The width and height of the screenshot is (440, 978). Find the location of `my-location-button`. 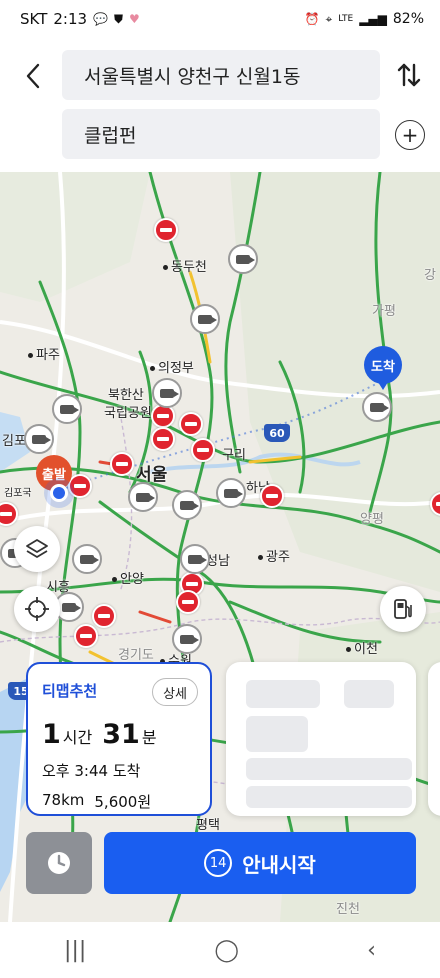

my-location-button is located at coordinates (37, 609).